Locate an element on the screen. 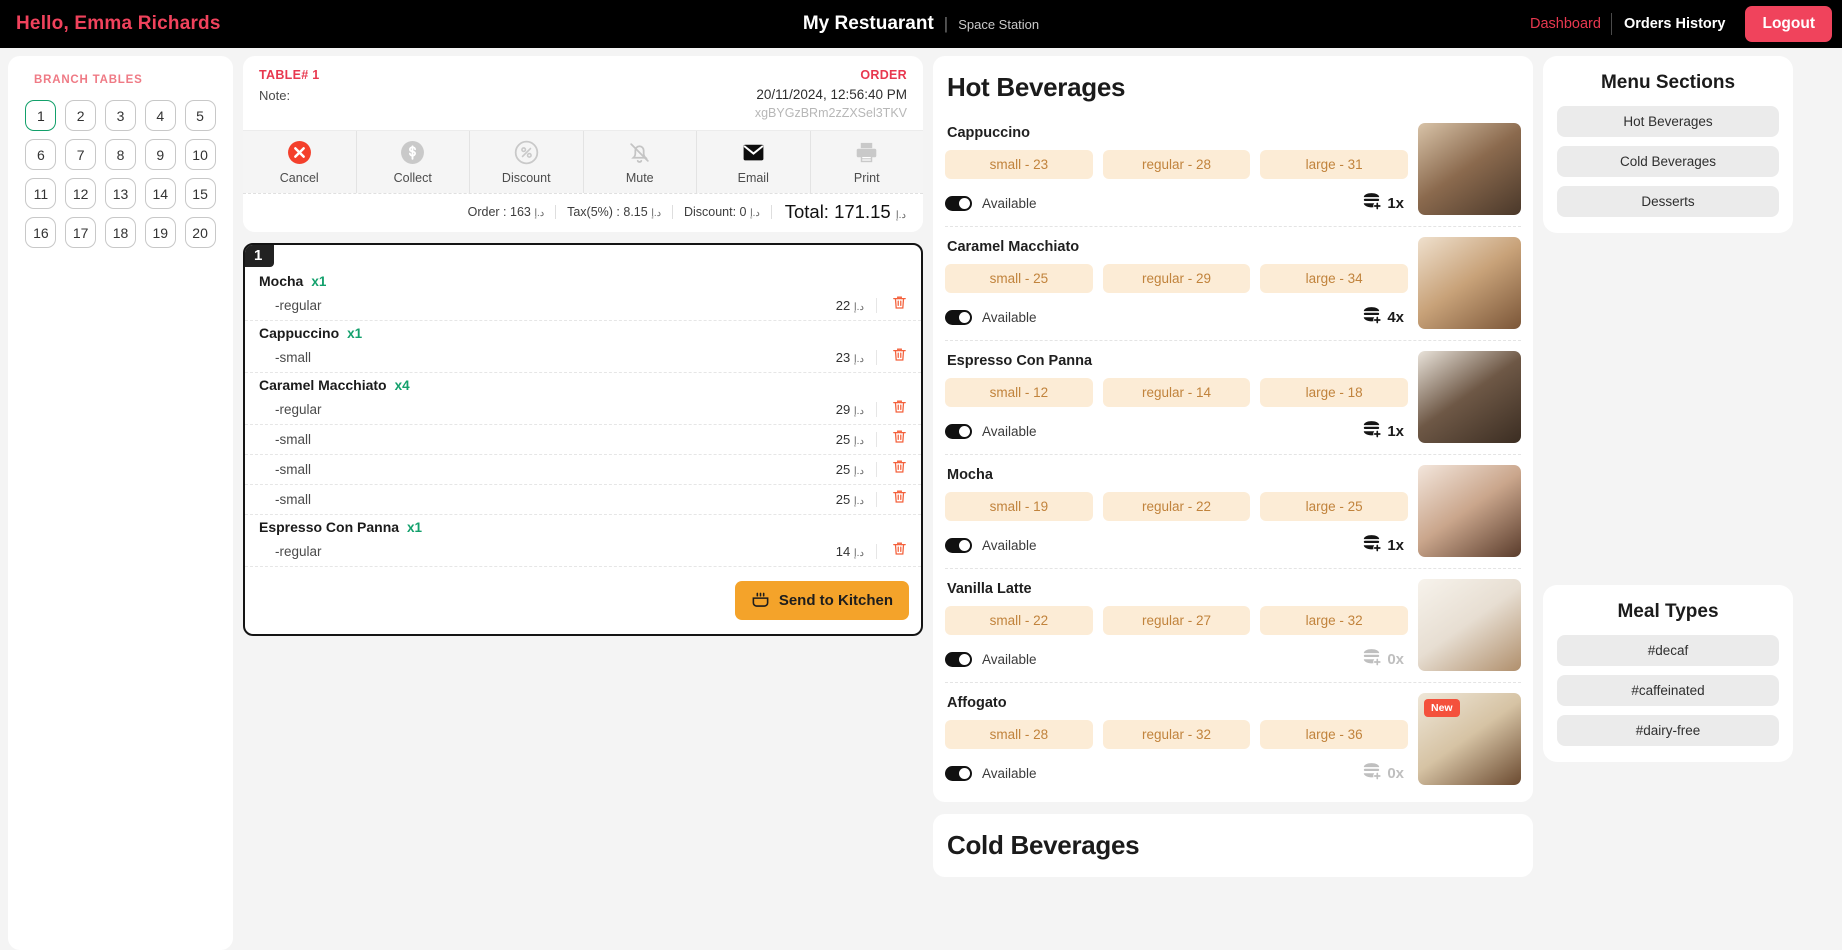  table-button-14: 14 is located at coordinates (160, 193).